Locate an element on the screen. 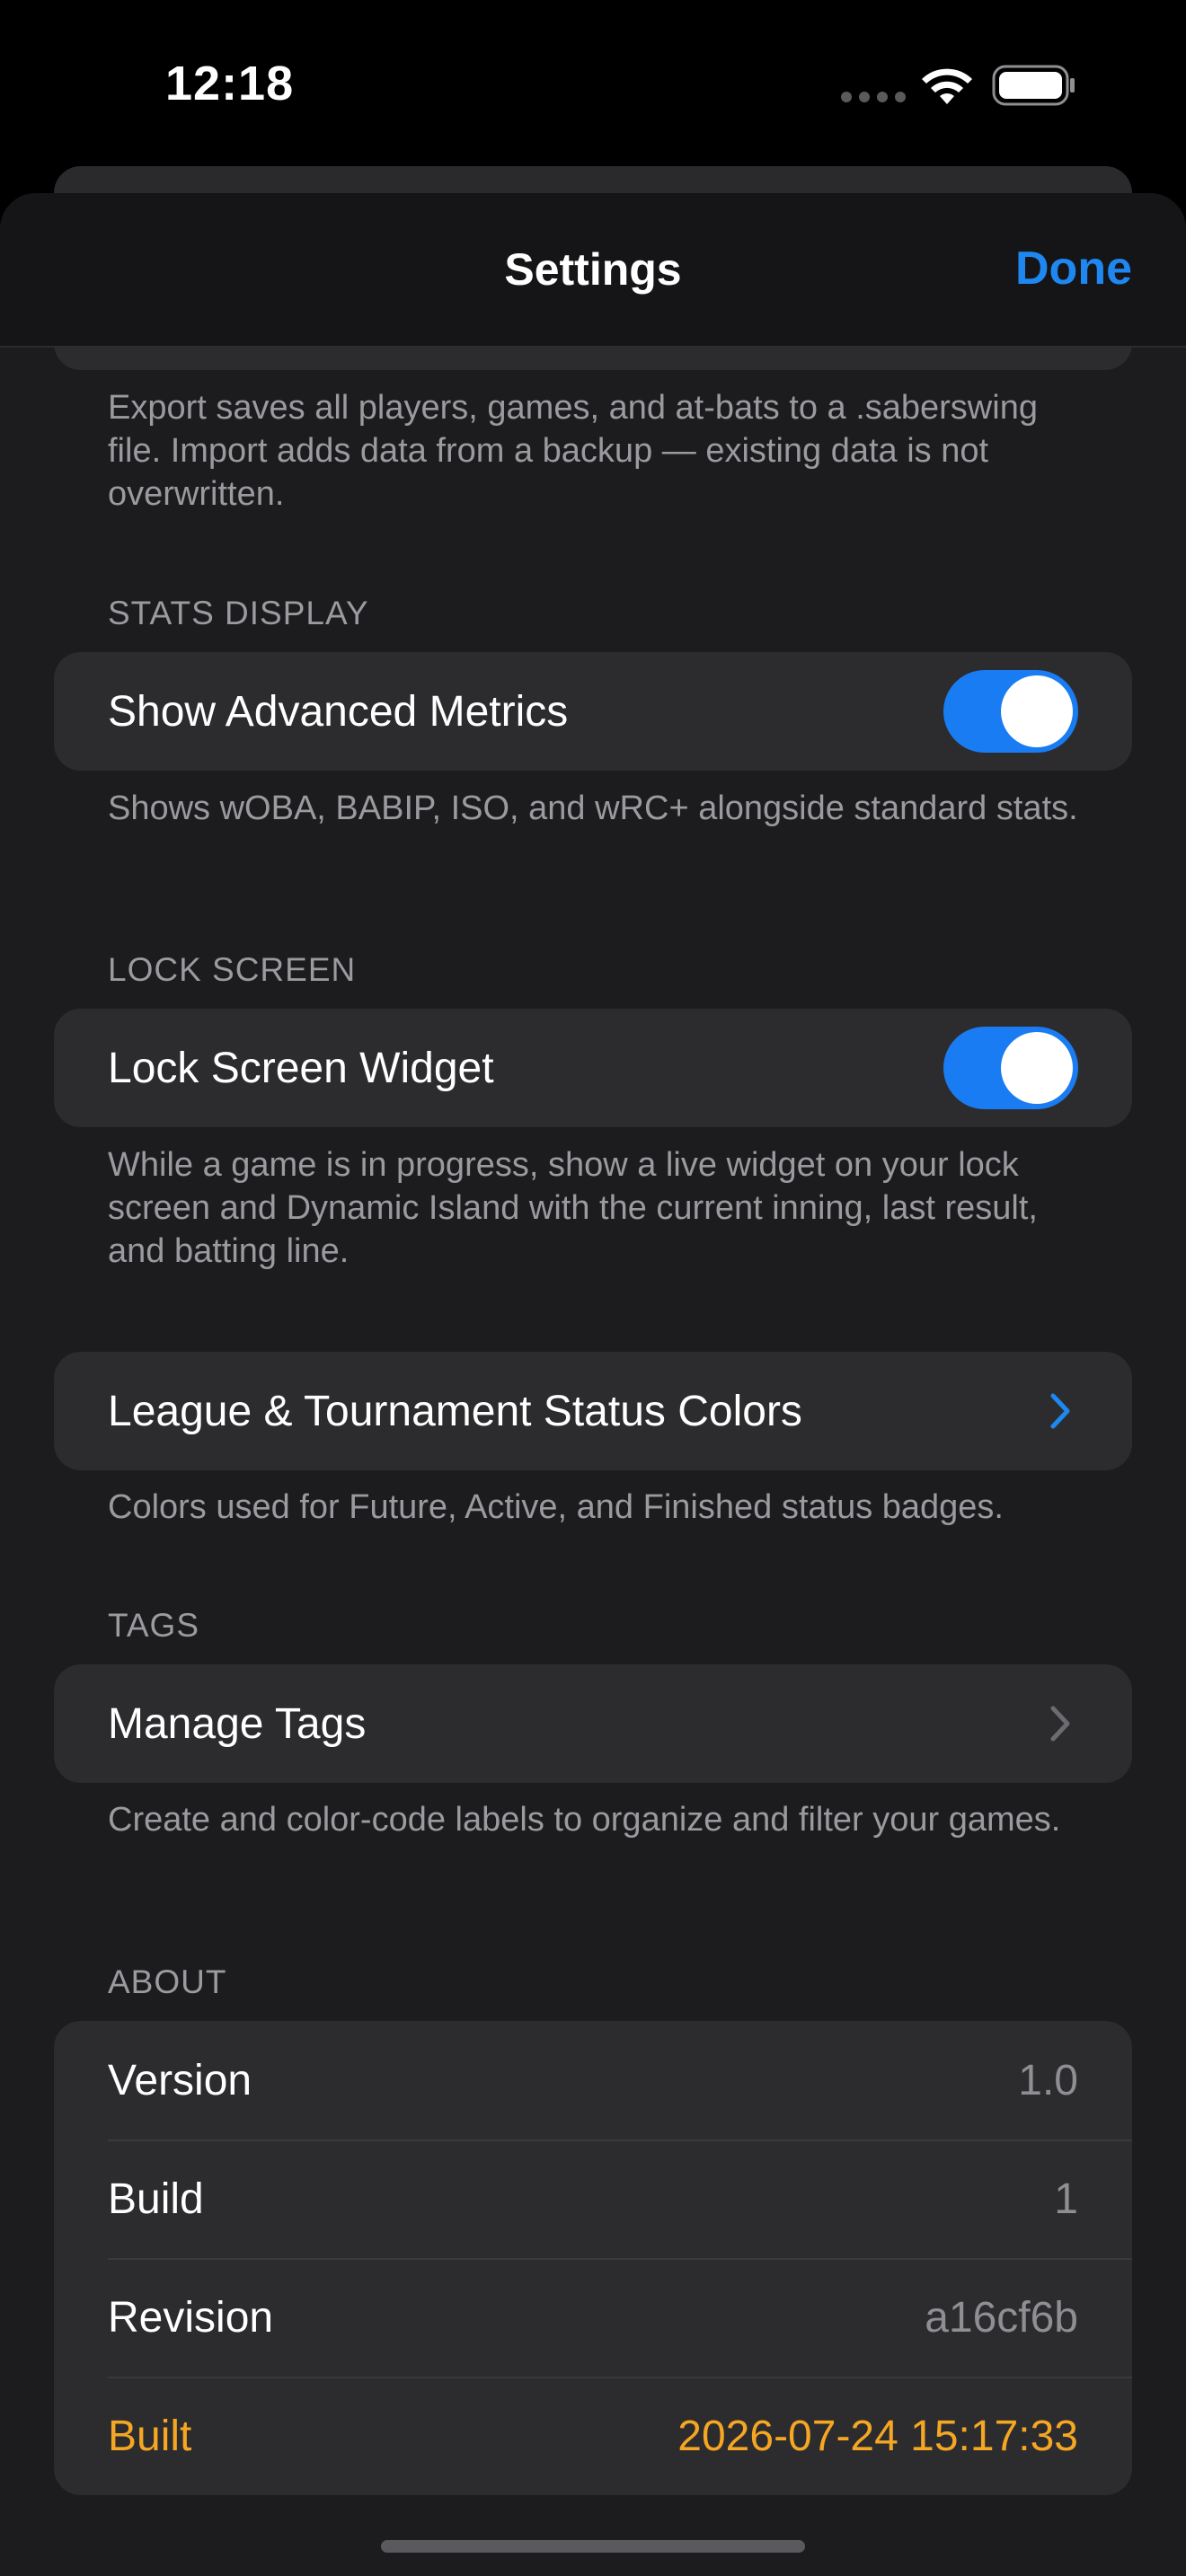  status-colors-row: League & Tournament Status Colors is located at coordinates (593, 1411).